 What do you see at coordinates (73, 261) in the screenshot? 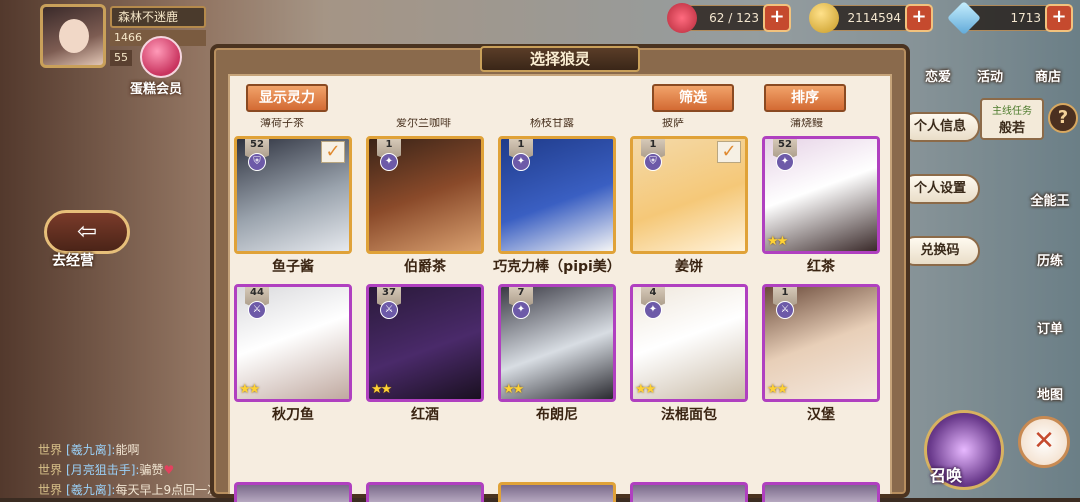
I see `go-manage-label: 去经营` at bounding box center [73, 261].